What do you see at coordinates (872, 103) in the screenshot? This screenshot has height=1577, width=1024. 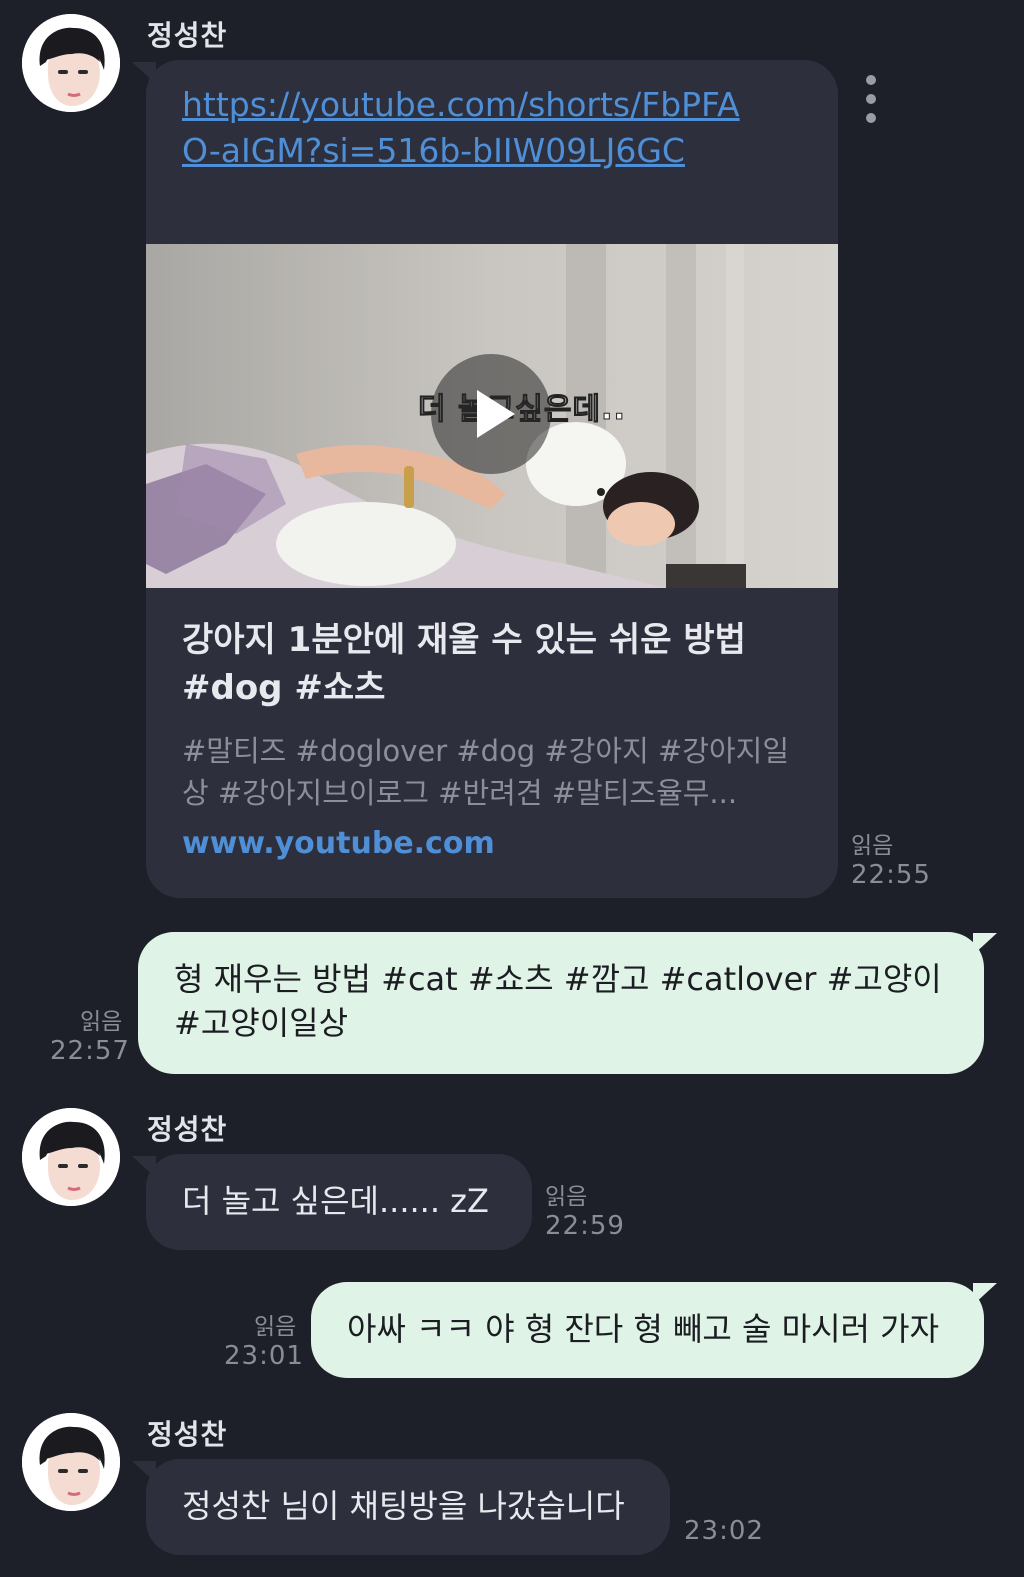 I see `more-options-button` at bounding box center [872, 103].